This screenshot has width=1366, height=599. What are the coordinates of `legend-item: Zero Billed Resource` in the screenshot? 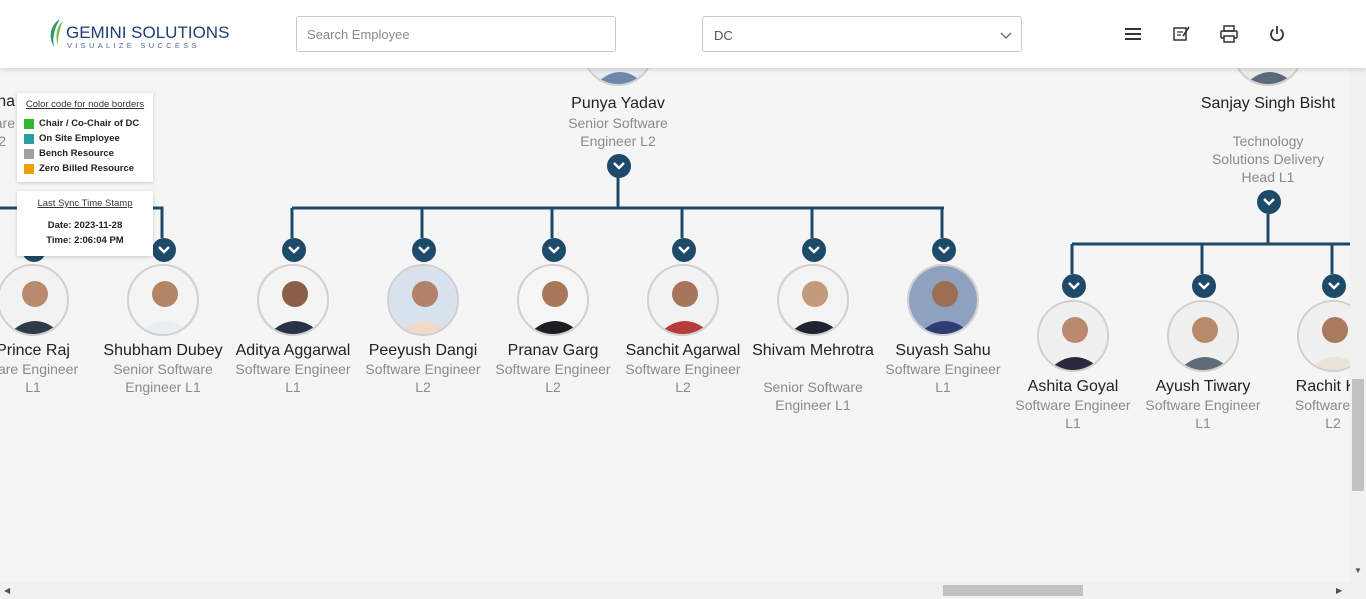 It's located at (85, 168).